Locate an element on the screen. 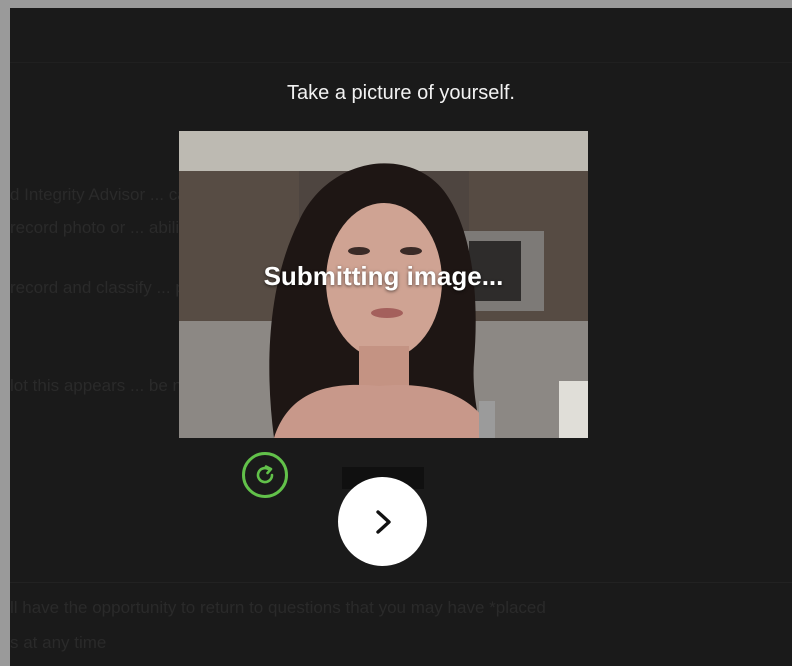 This screenshot has height=666, width=792. capture-instructions: Take a picture of yourself. is located at coordinates (401, 93).